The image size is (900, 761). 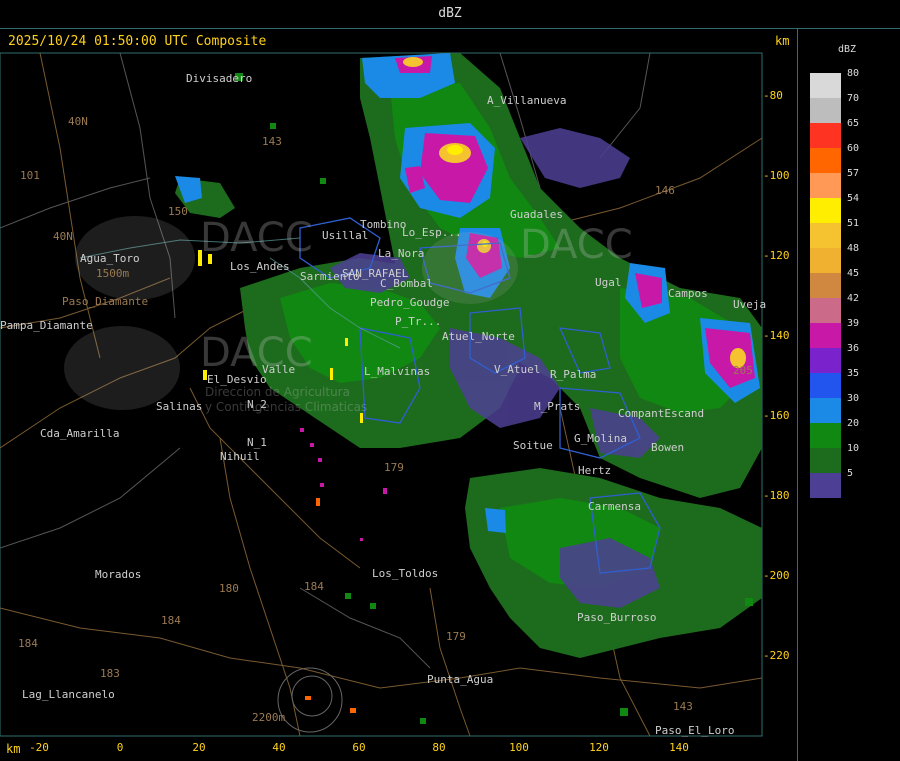 What do you see at coordinates (68, 694) in the screenshot?
I see `place-label: Lag_Llancanelo` at bounding box center [68, 694].